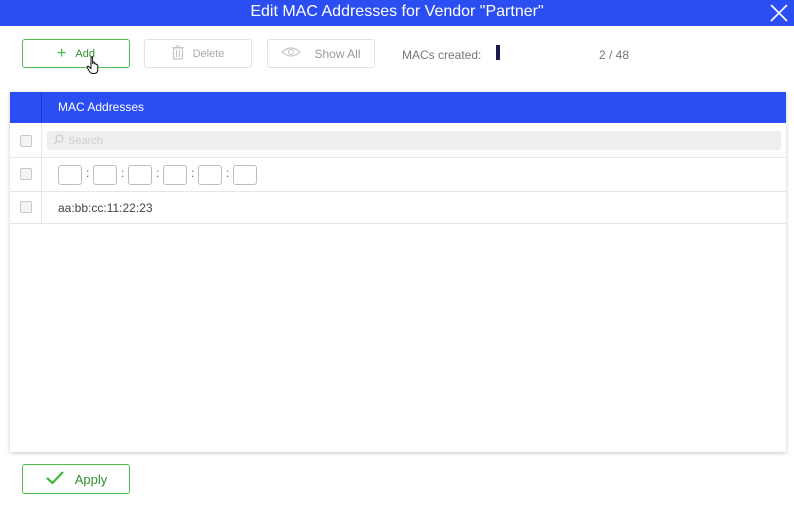 Image resolution: width=794 pixels, height=519 pixels. What do you see at coordinates (614, 55) in the screenshot?
I see `macs-created-counter: 2 / 48` at bounding box center [614, 55].